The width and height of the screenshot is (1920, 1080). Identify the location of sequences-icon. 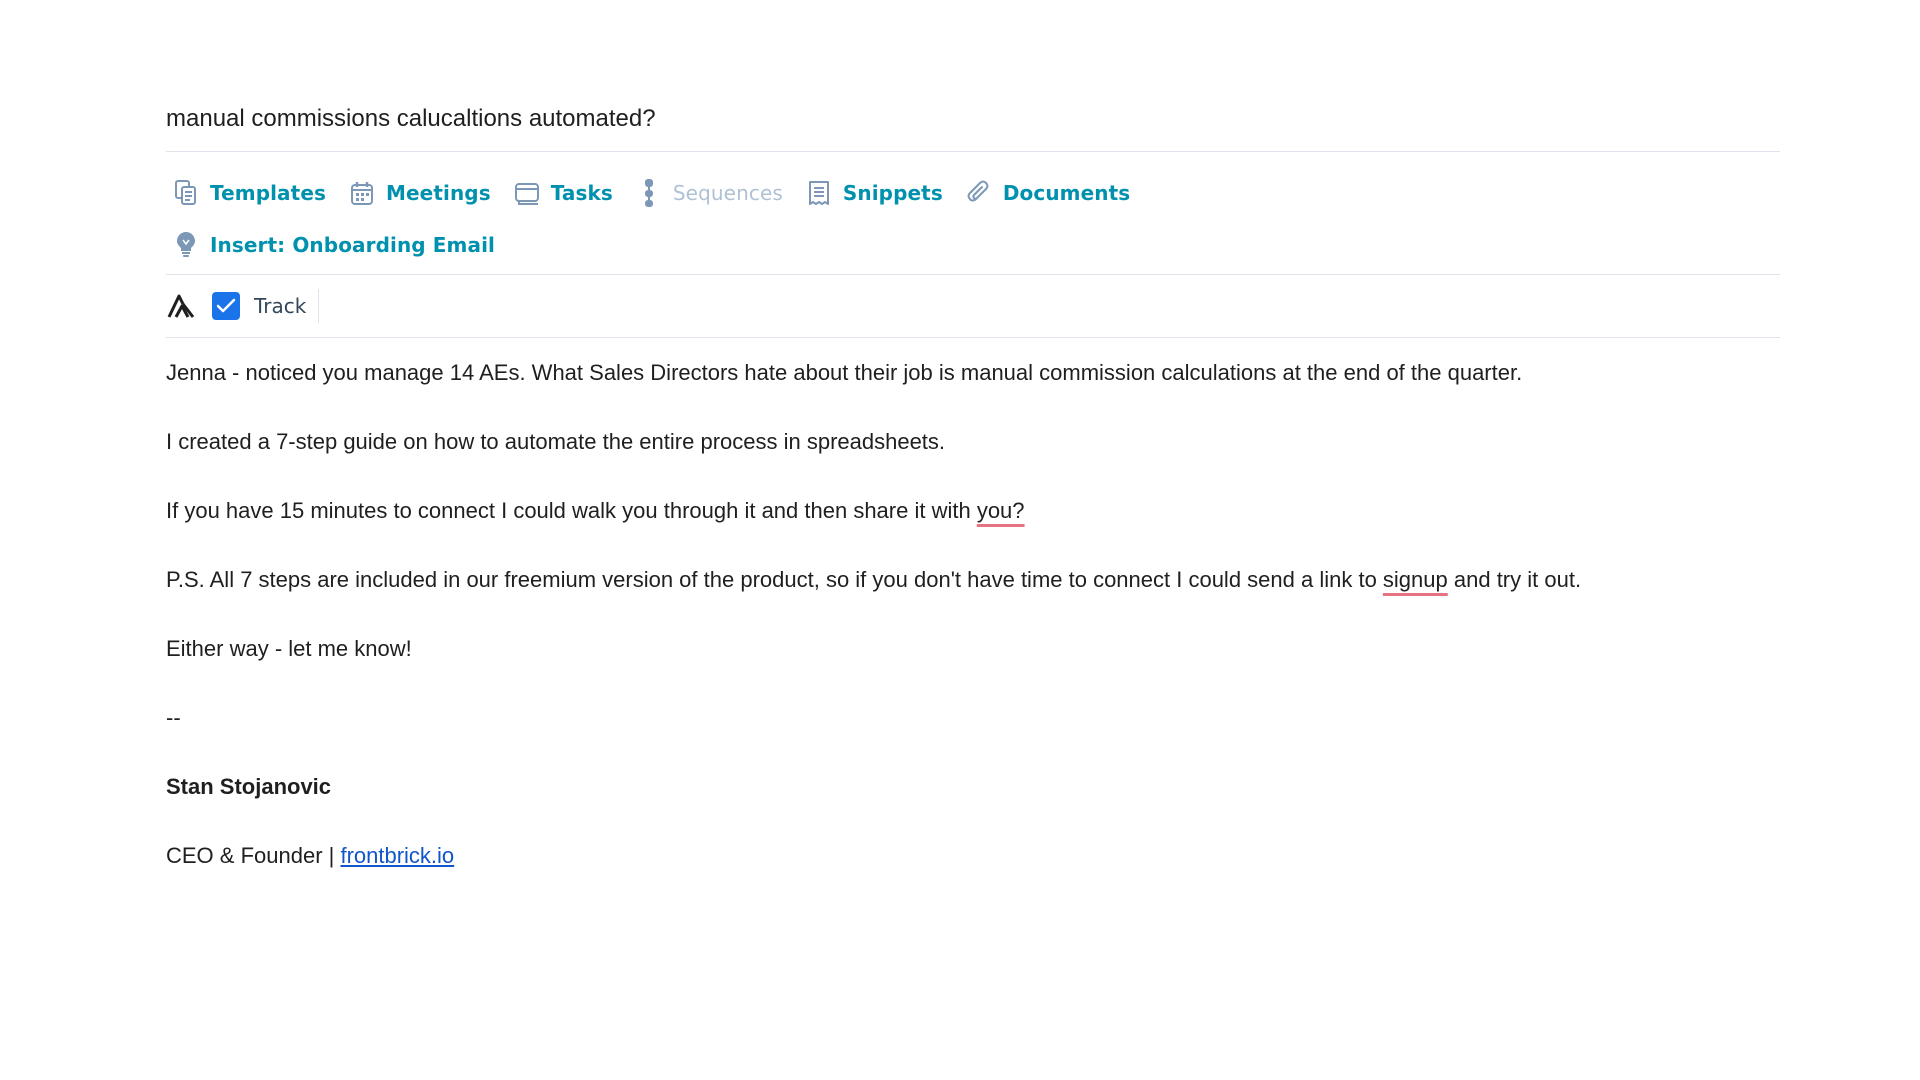
(649, 193).